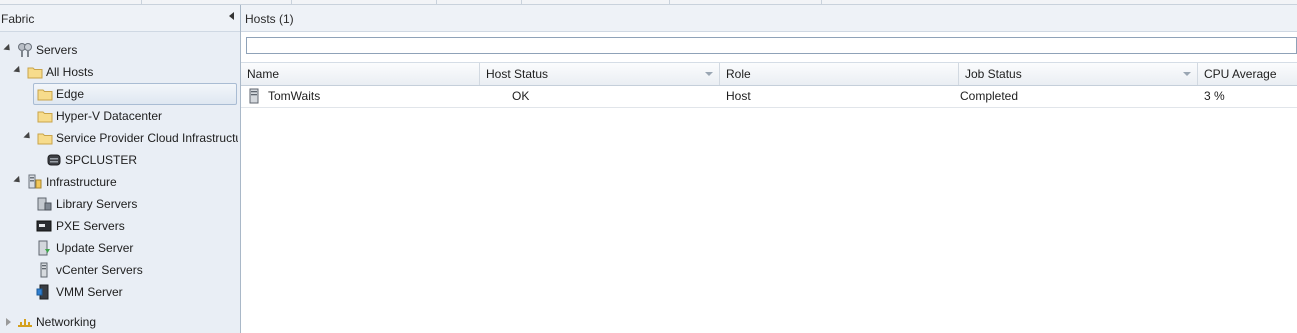  I want to click on hosts-header: Hosts (1), so click(769, 18).